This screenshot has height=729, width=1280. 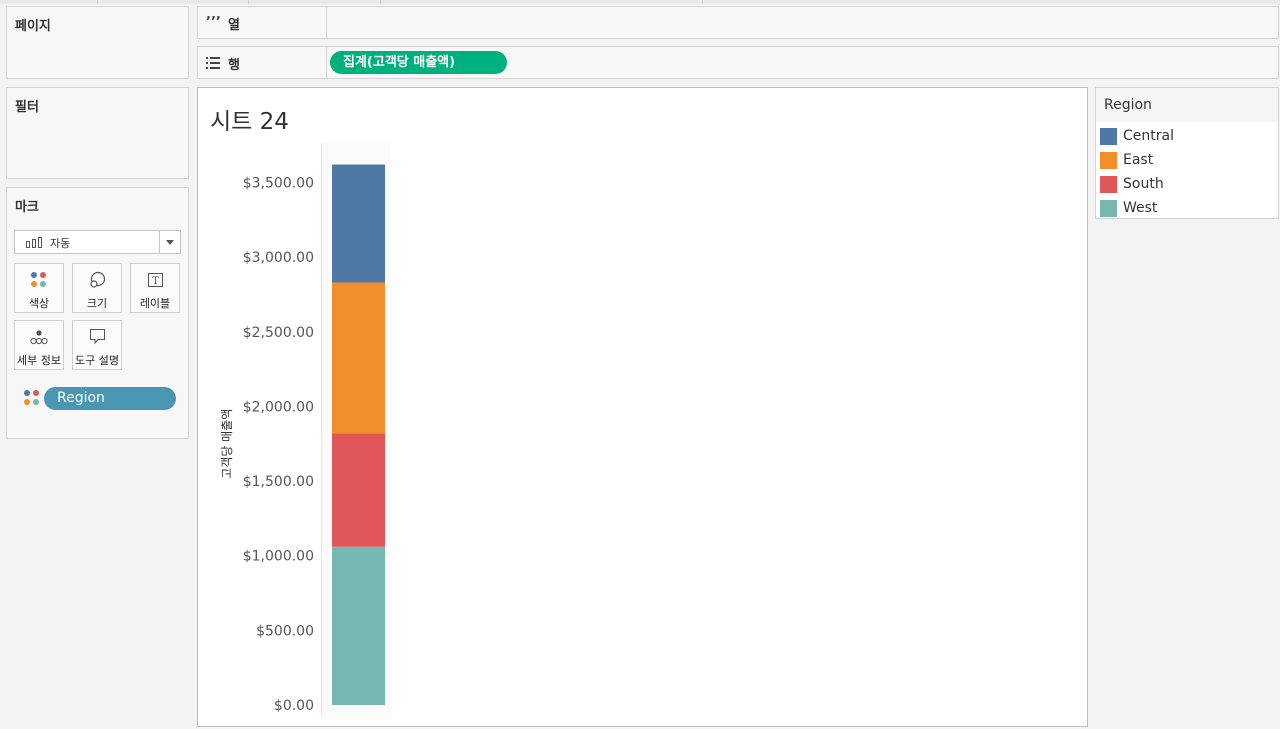 What do you see at coordinates (278, 482) in the screenshot?
I see `y-tick-label: $1,500.00` at bounding box center [278, 482].